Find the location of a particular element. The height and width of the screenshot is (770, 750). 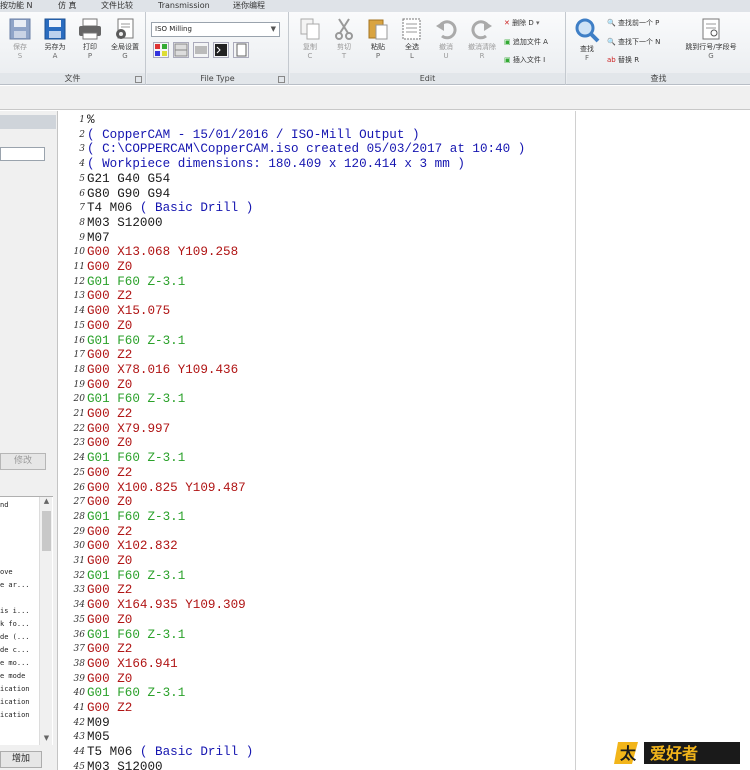

scroll-down-icon: ▼ is located at coordinates (46, 739).